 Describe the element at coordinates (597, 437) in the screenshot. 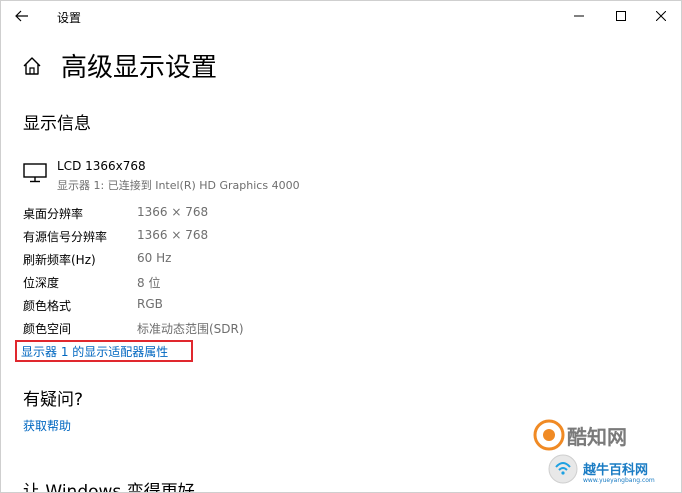

I see `watermark-brand: 酷知网` at that location.